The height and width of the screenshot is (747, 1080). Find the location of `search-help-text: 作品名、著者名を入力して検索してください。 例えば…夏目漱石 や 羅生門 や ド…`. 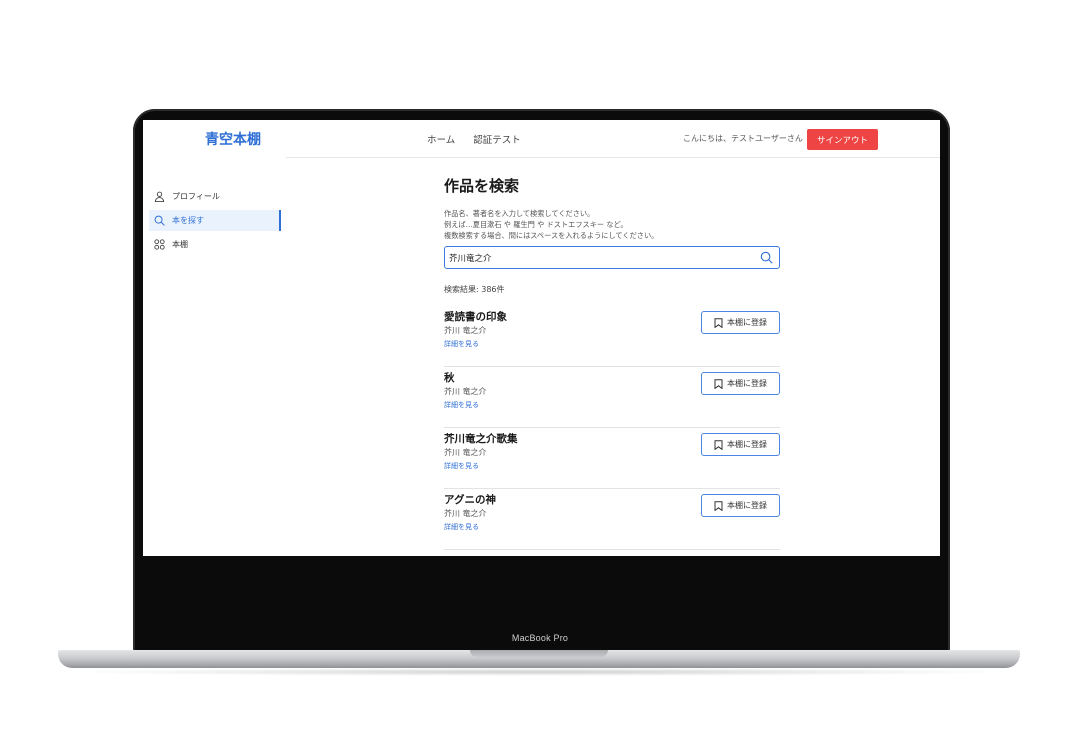

search-help-text: 作品名、著者名を入力して検索してください。 例えば…夏目漱石 や 羅生門 や ド… is located at coordinates (551, 224).